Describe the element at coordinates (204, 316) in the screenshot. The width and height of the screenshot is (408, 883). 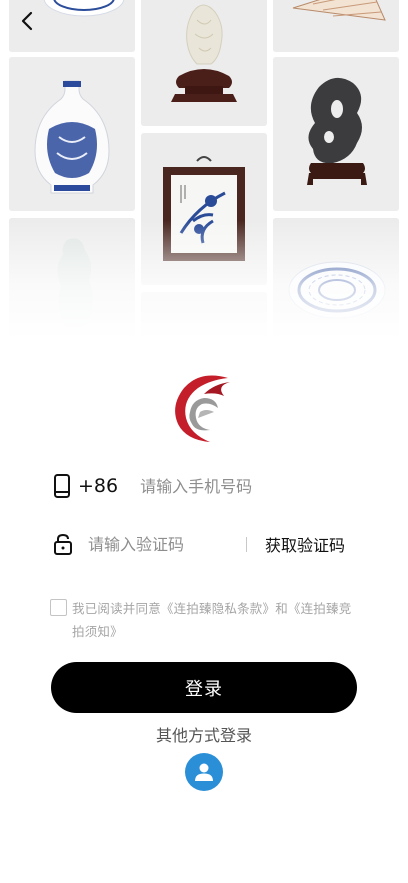
I see `gallery-item-small-object` at that location.